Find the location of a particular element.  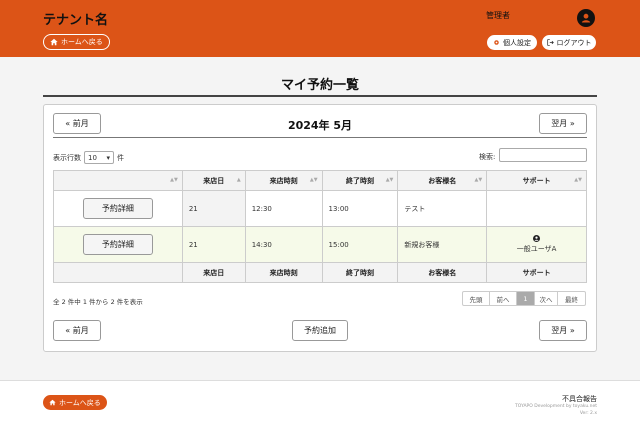

logout-label: ログアウト is located at coordinates (574, 42).